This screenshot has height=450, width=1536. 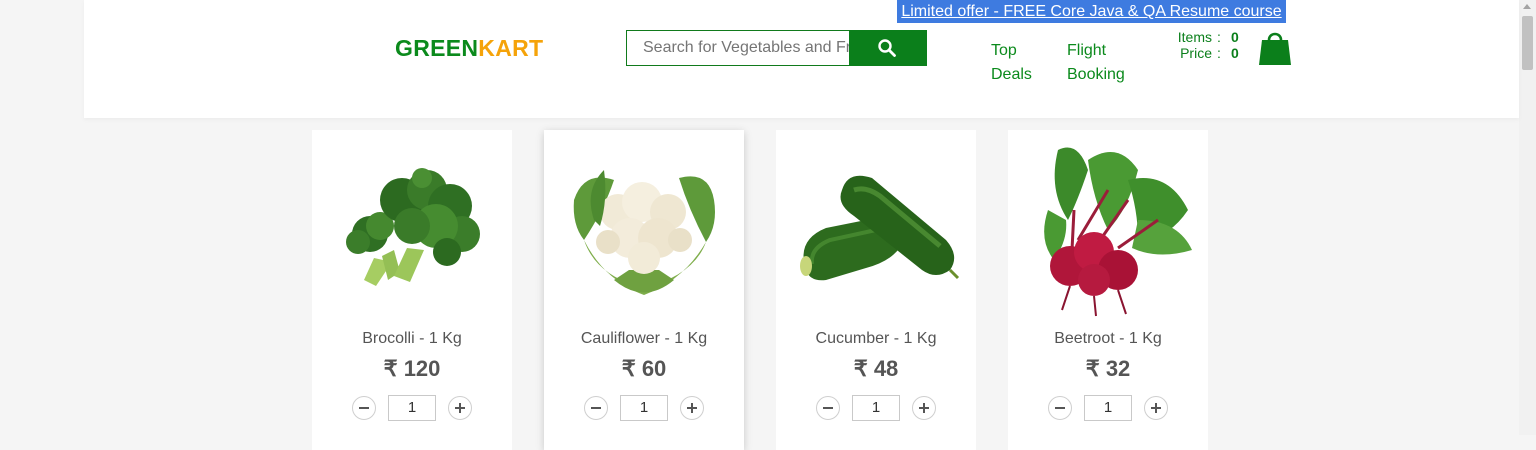 What do you see at coordinates (1235, 53) in the screenshot?
I see `cart-price-value: 0` at bounding box center [1235, 53].